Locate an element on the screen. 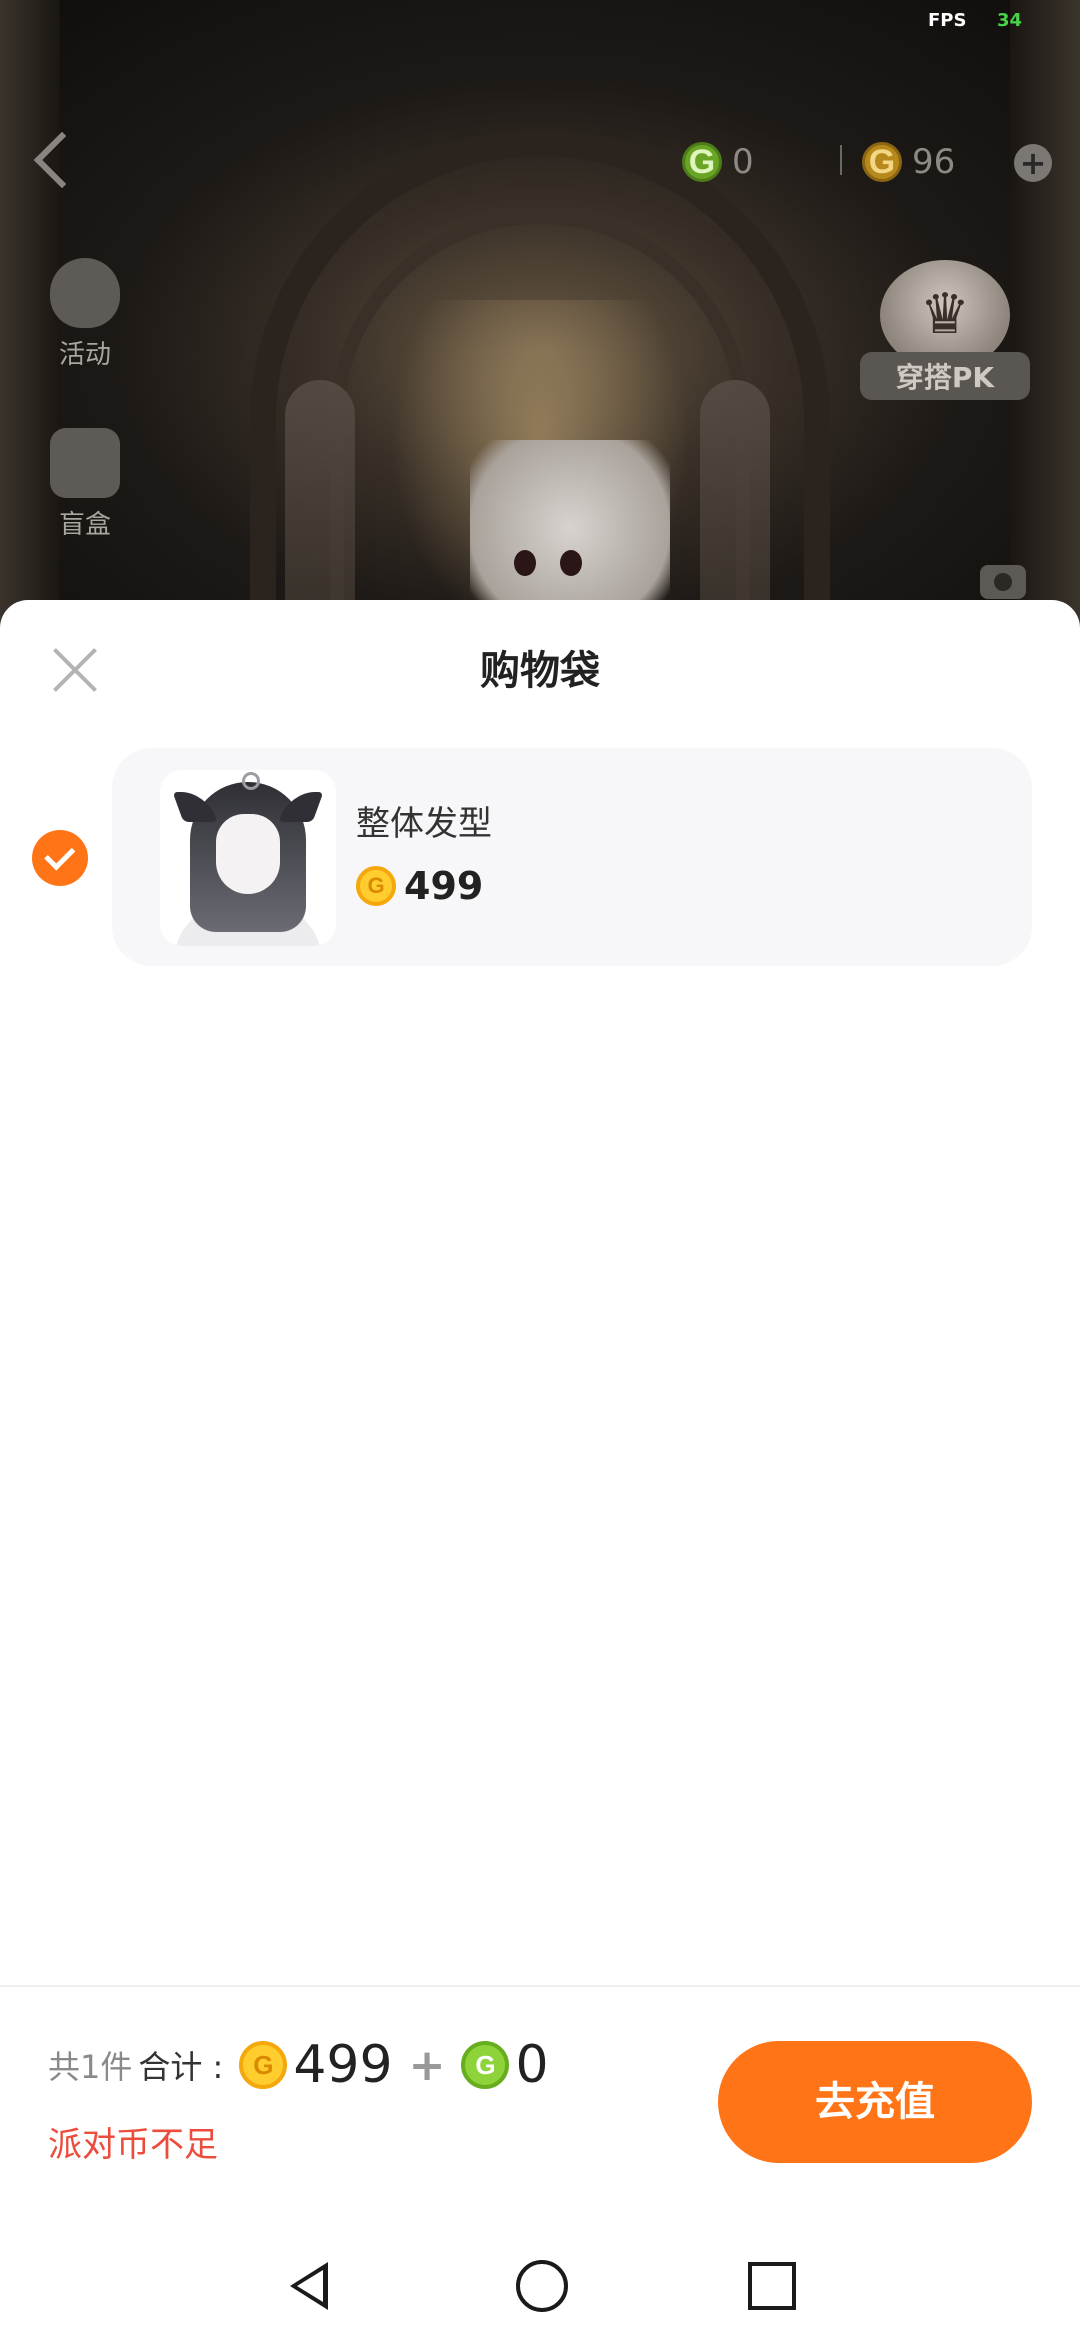  nav-recents-icon is located at coordinates (772, 2286).